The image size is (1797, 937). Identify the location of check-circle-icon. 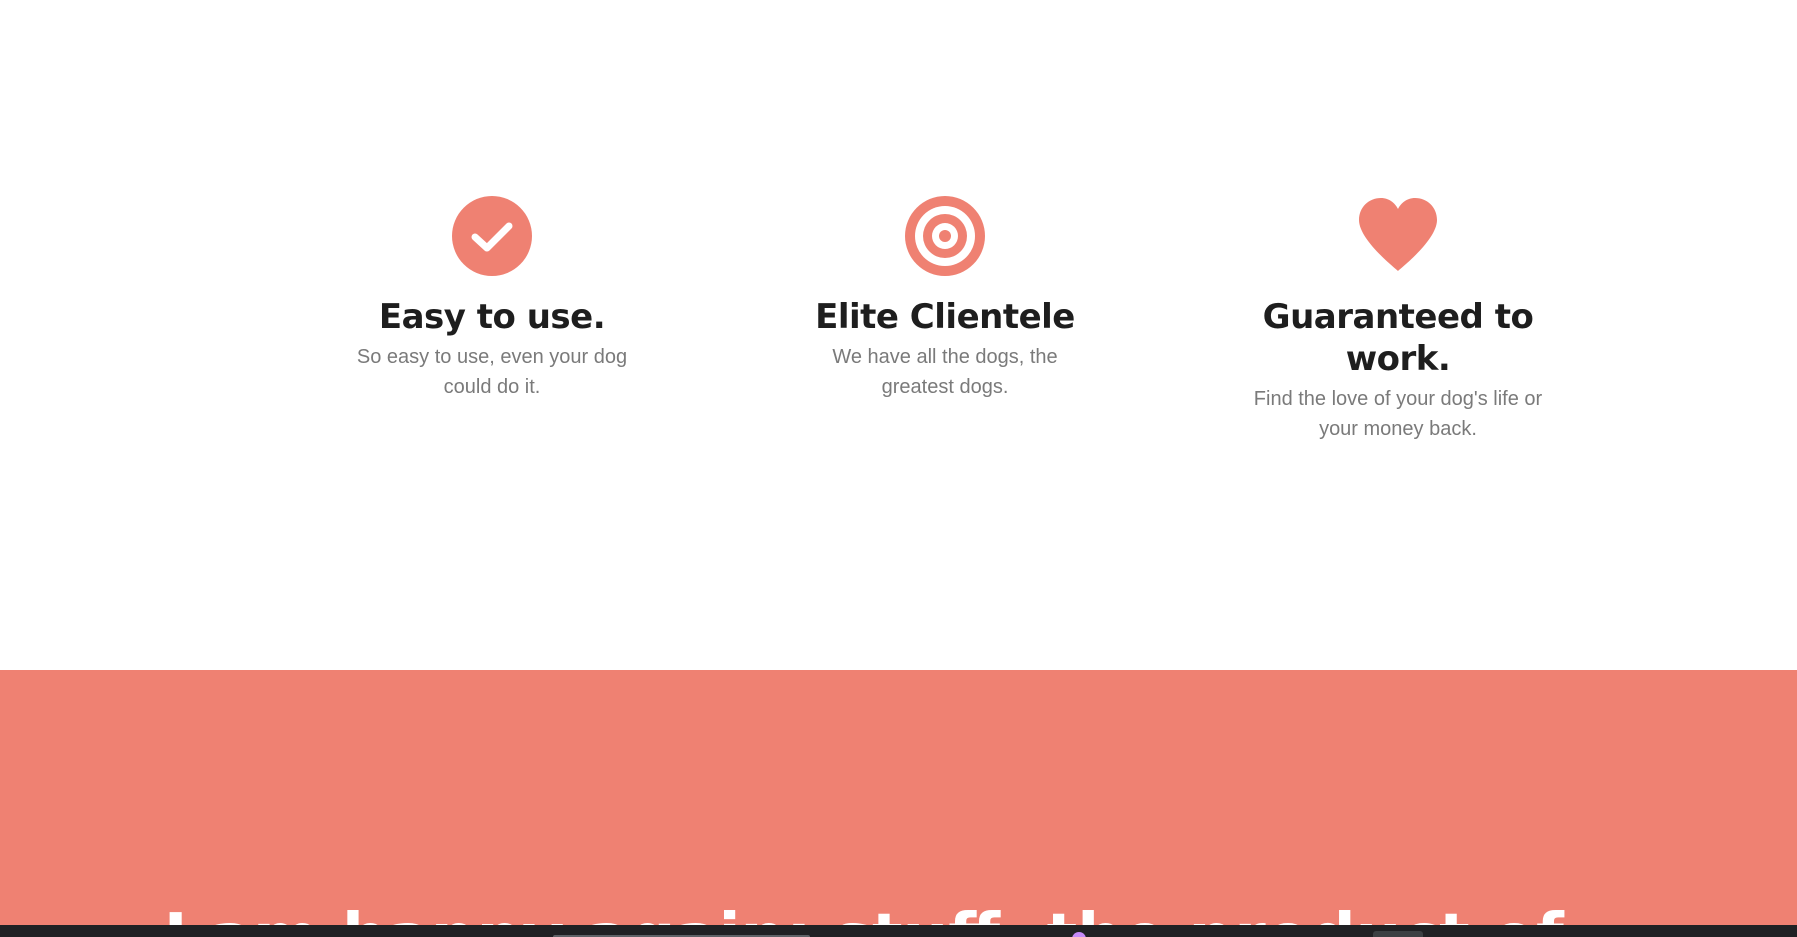
(492, 236).